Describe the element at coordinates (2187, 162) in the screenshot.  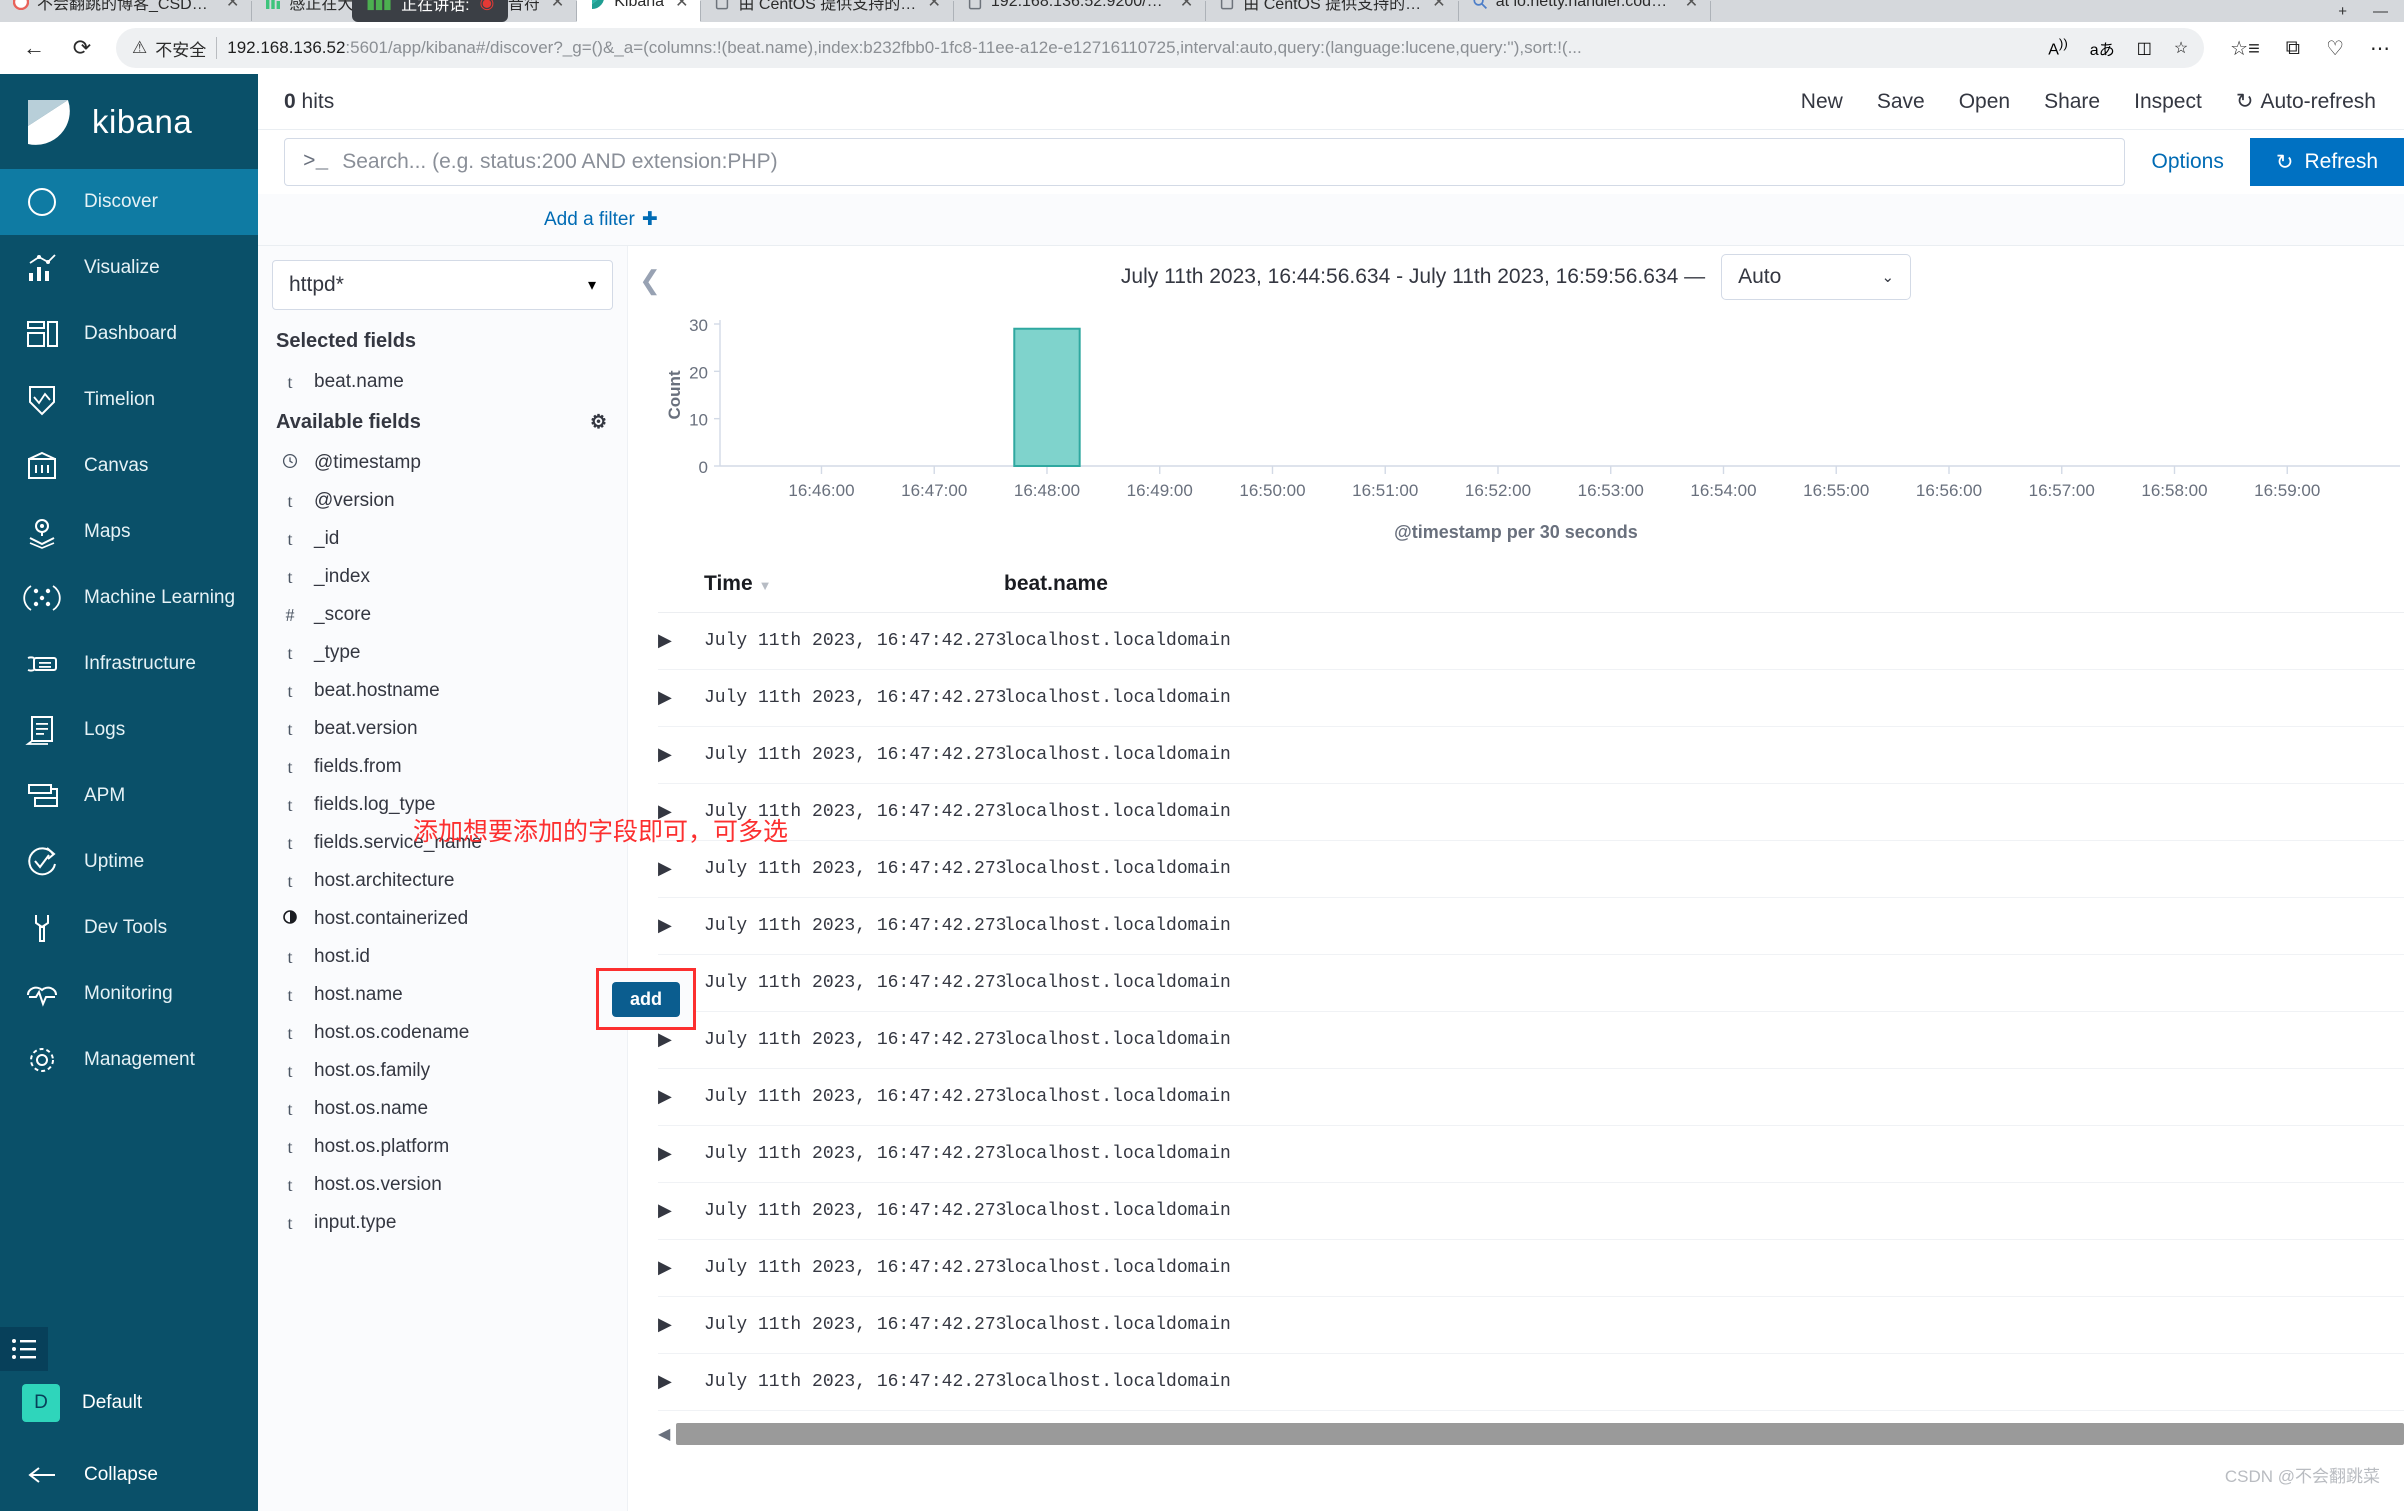
I see `options-button: Options` at that location.